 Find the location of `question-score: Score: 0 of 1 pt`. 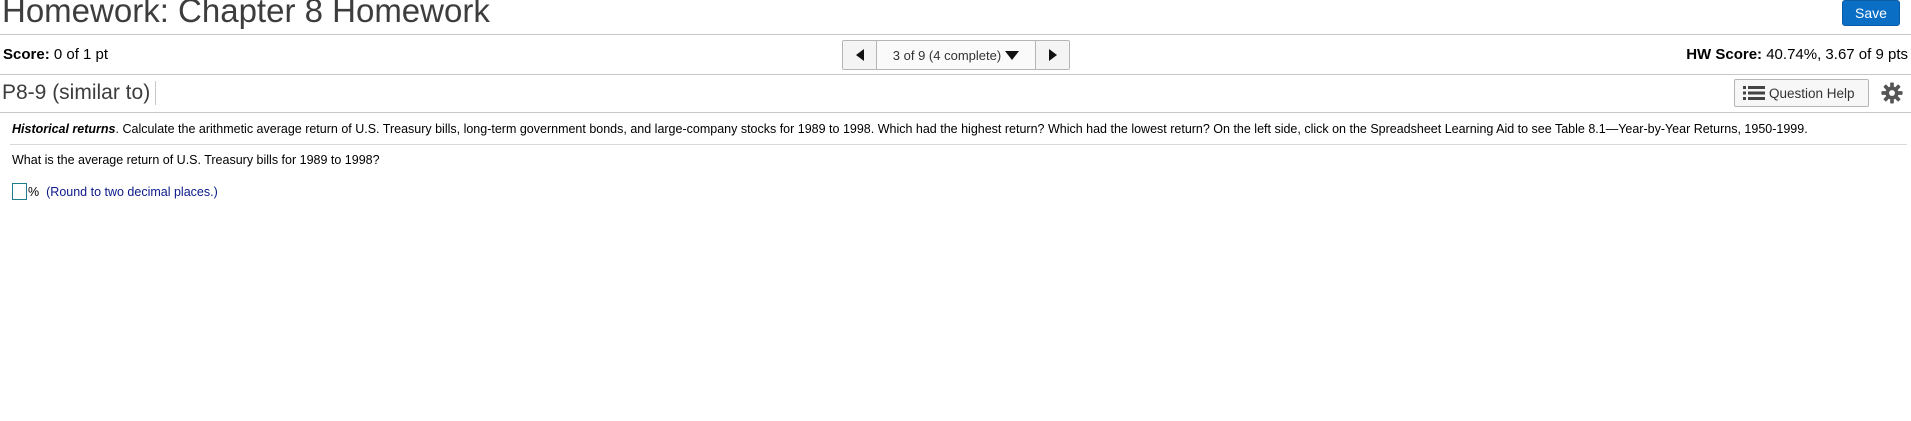

question-score: Score: 0 of 1 pt is located at coordinates (55, 54).